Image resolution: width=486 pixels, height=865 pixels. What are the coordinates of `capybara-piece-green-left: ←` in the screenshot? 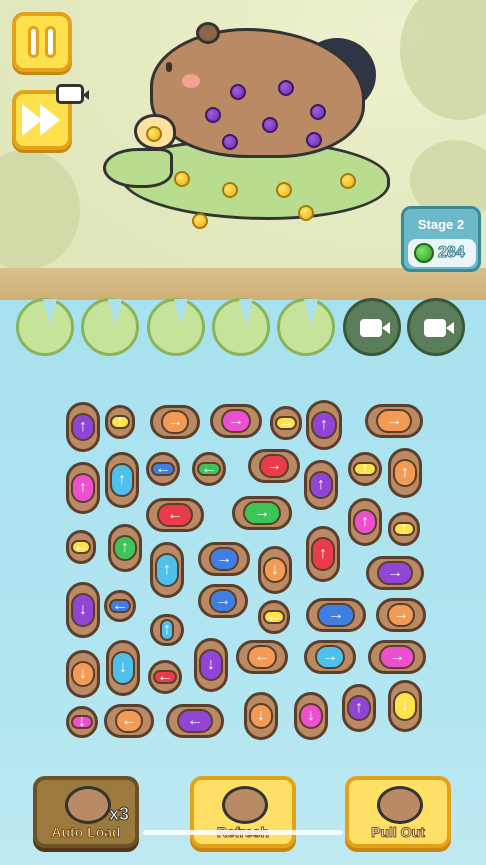 It's located at (209, 469).